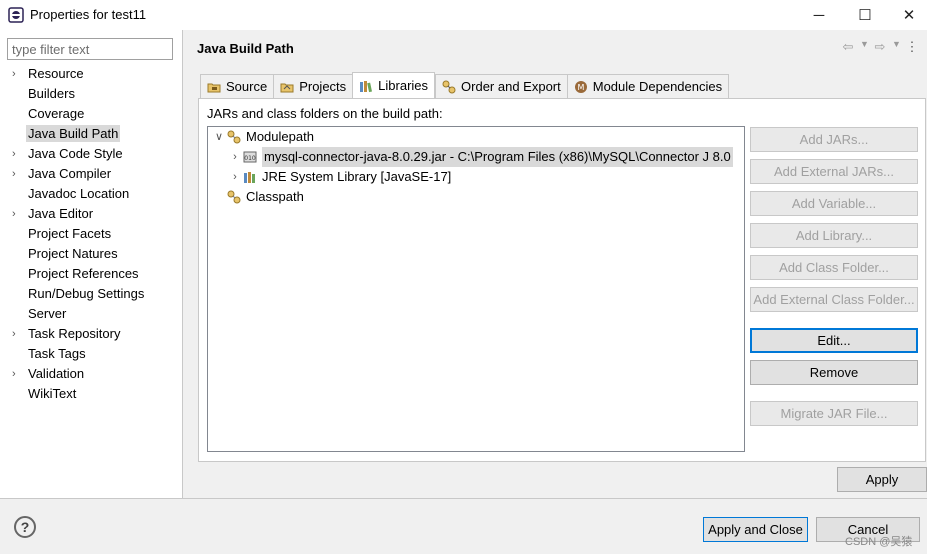  What do you see at coordinates (88, 14) in the screenshot?
I see `window-title: Properties for test11` at bounding box center [88, 14].